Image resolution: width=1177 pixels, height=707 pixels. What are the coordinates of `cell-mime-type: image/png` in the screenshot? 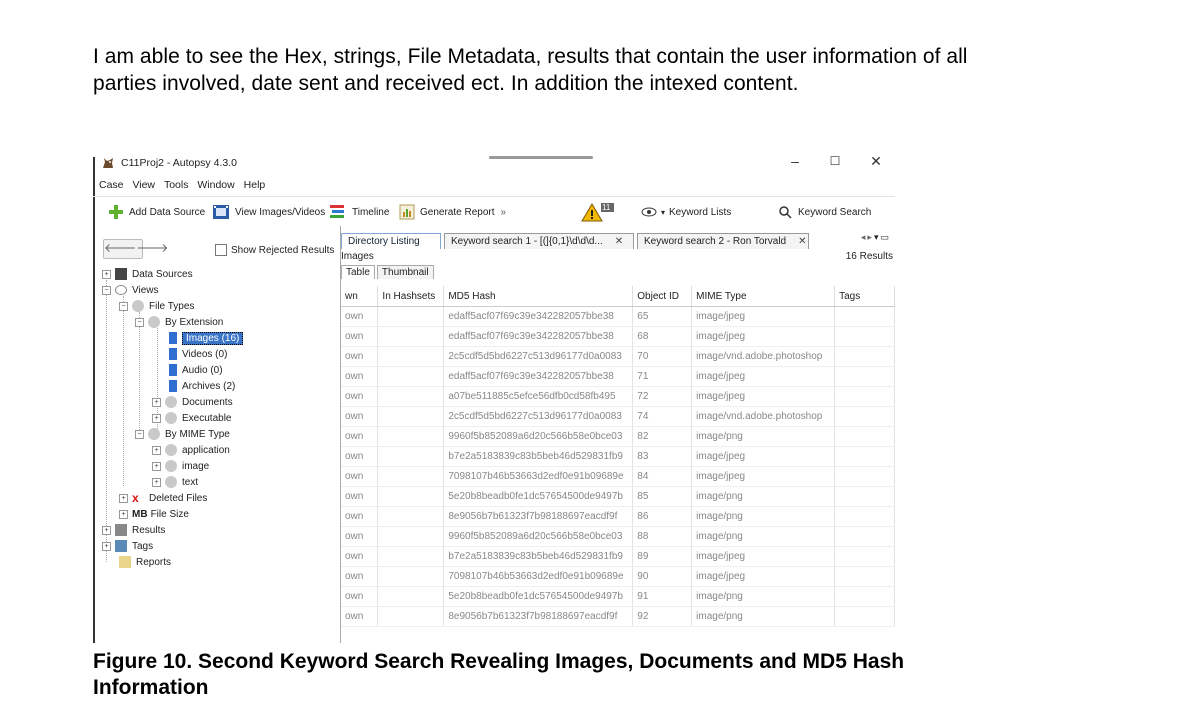 It's located at (763, 616).